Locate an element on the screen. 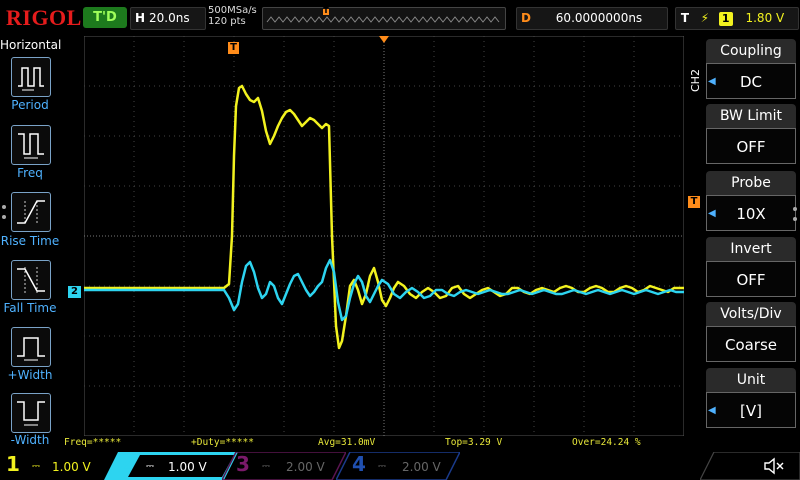 The width and height of the screenshot is (800, 480). rising-edge-icon: ⚡ is located at coordinates (705, 18).